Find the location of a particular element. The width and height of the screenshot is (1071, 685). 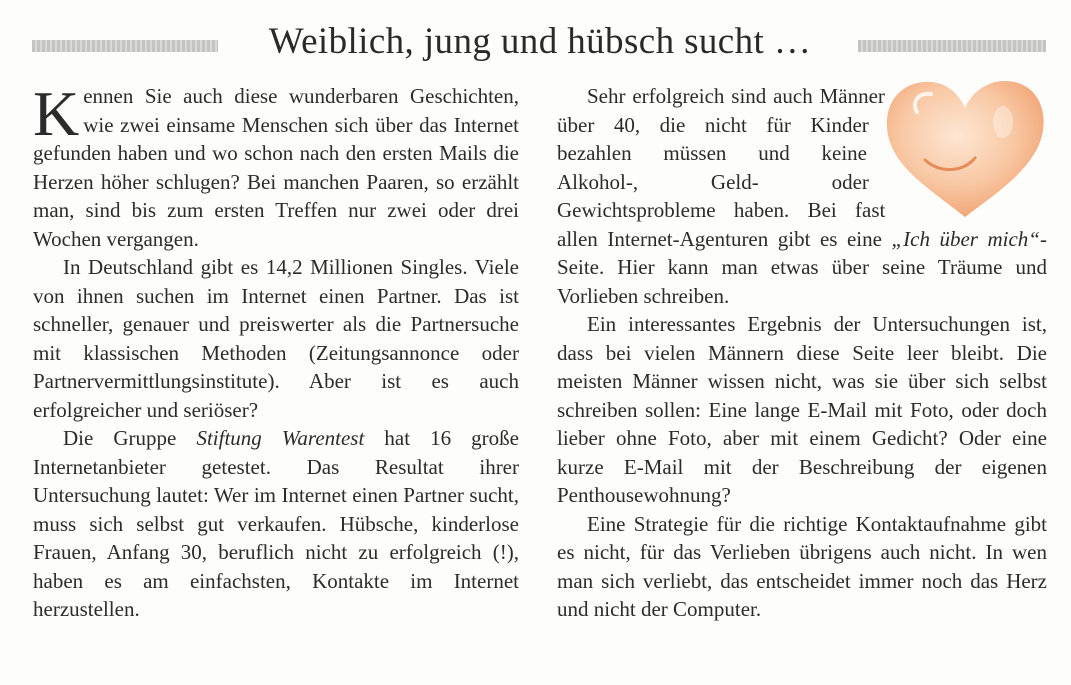

drop-cap: K is located at coordinates (56, 113).